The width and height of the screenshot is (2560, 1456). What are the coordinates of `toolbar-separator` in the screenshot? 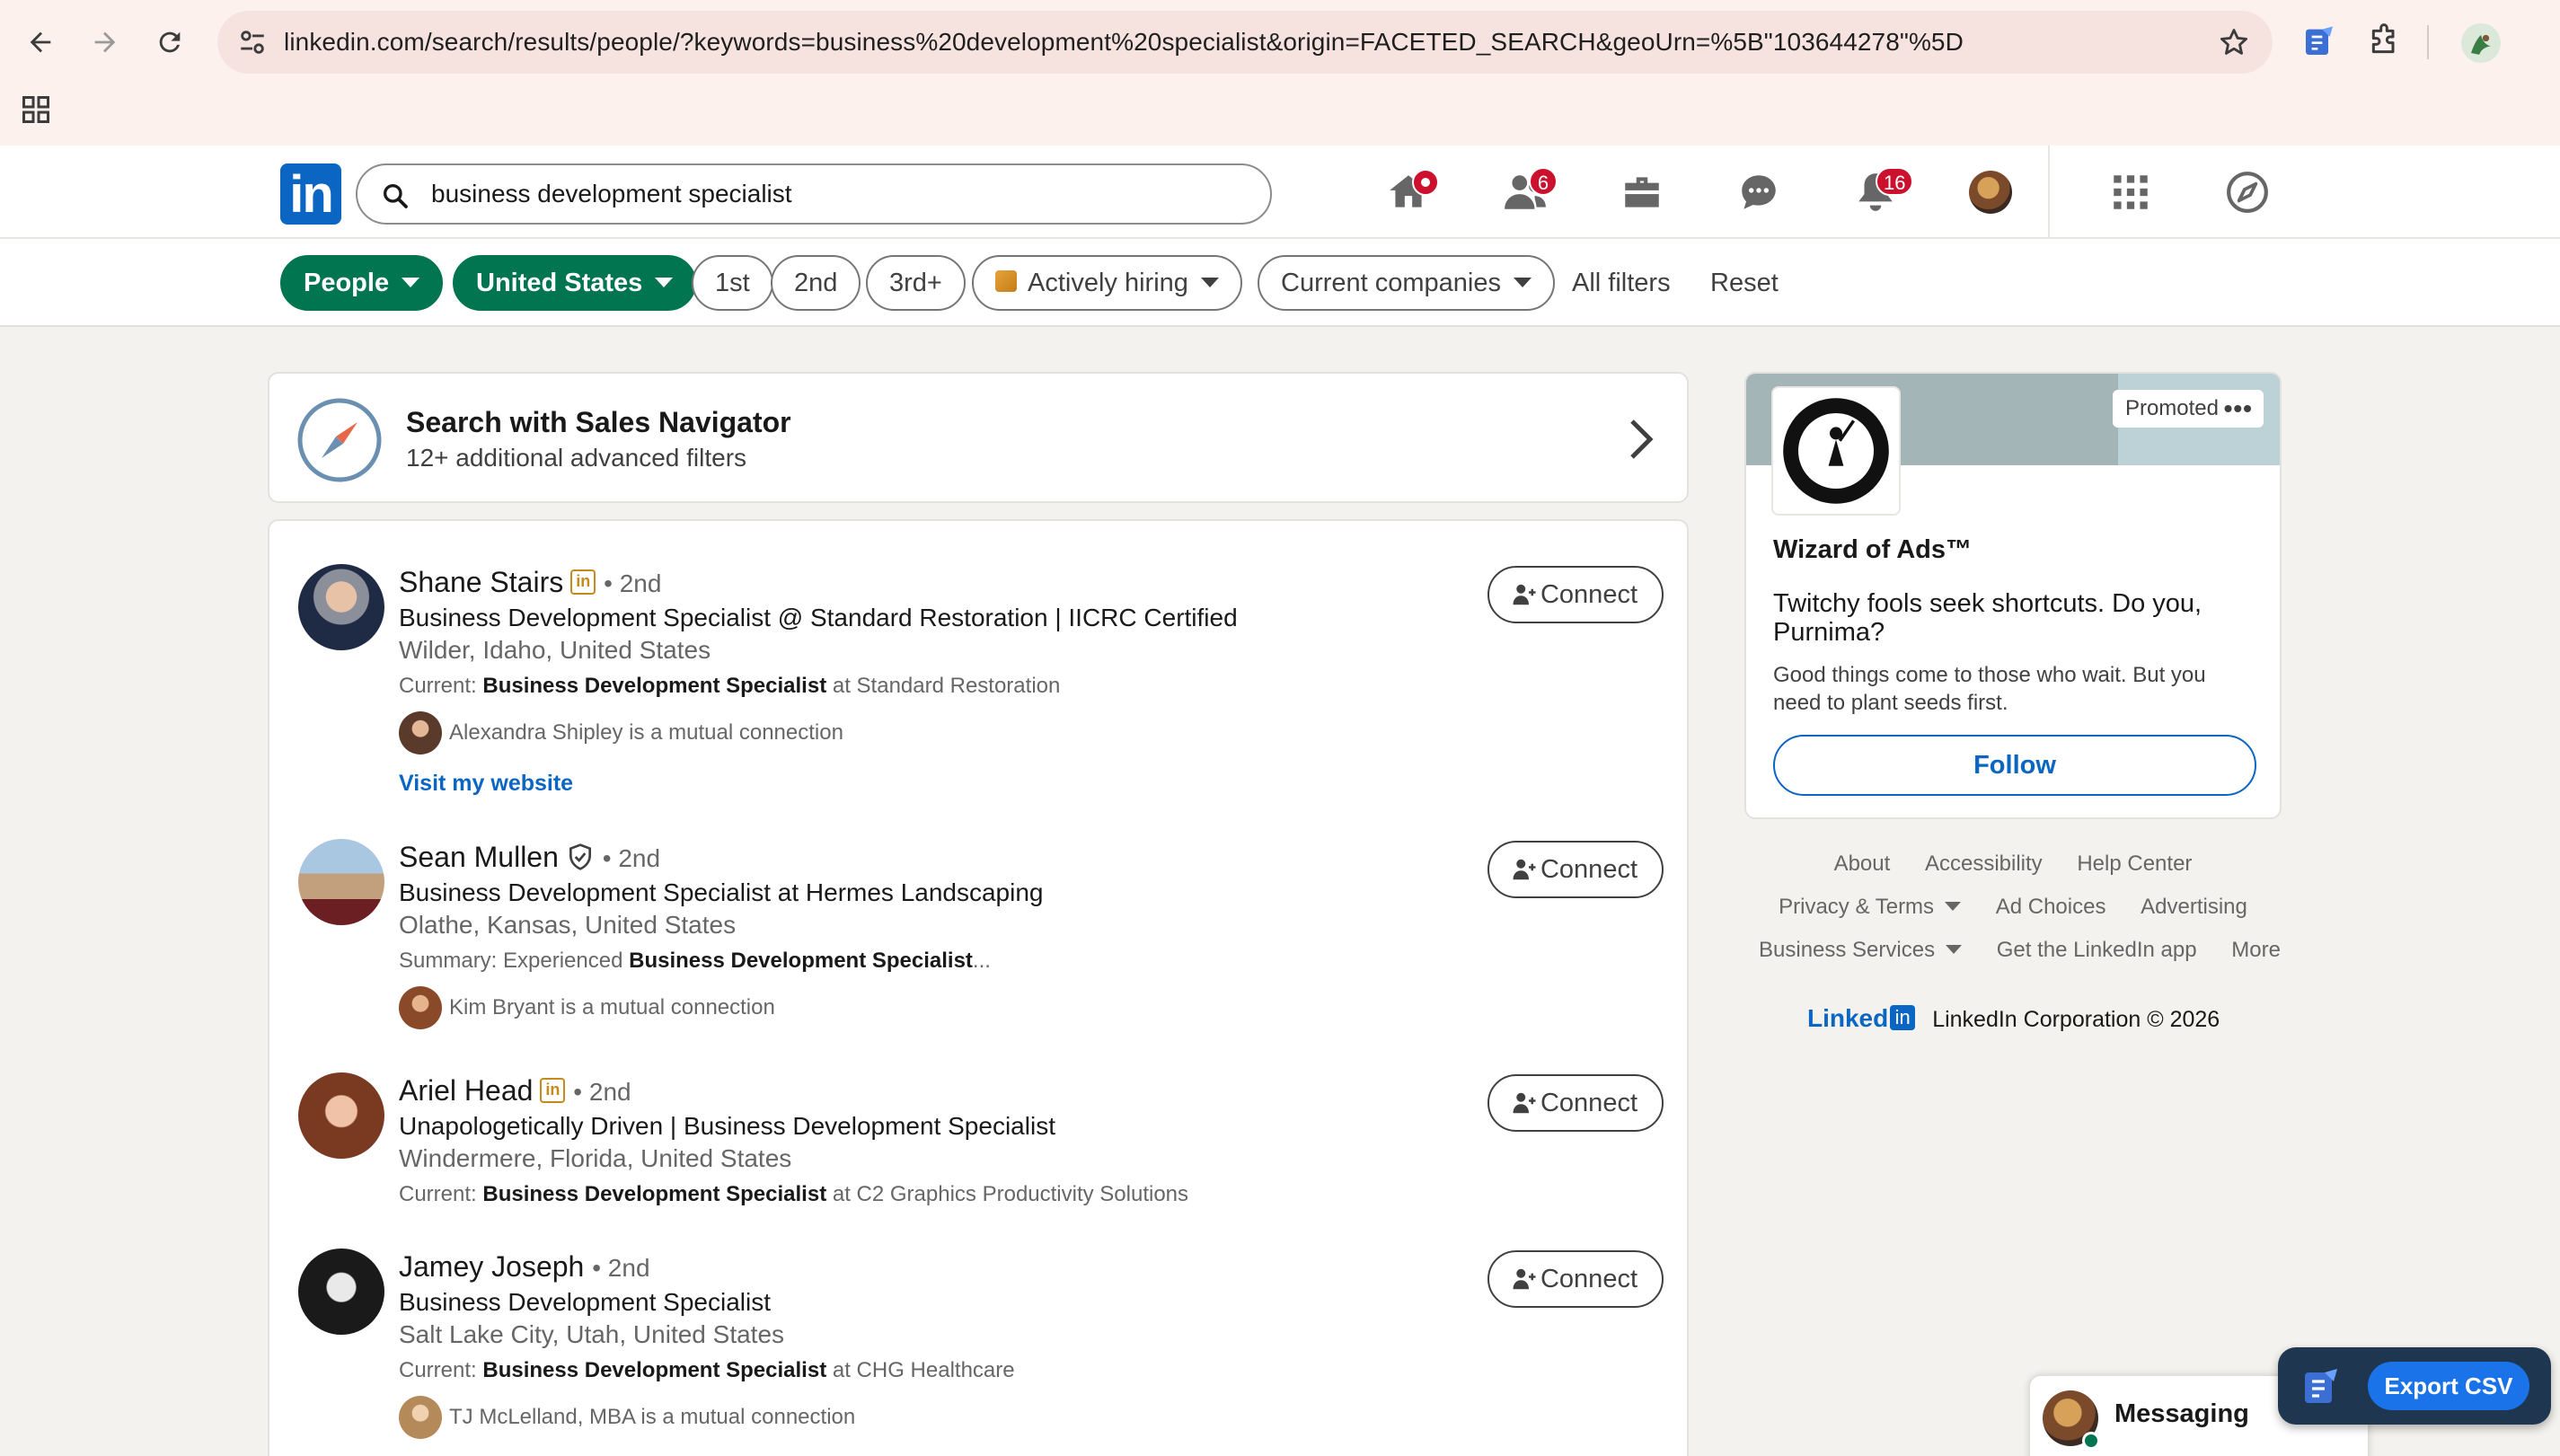 It's located at (2428, 42).